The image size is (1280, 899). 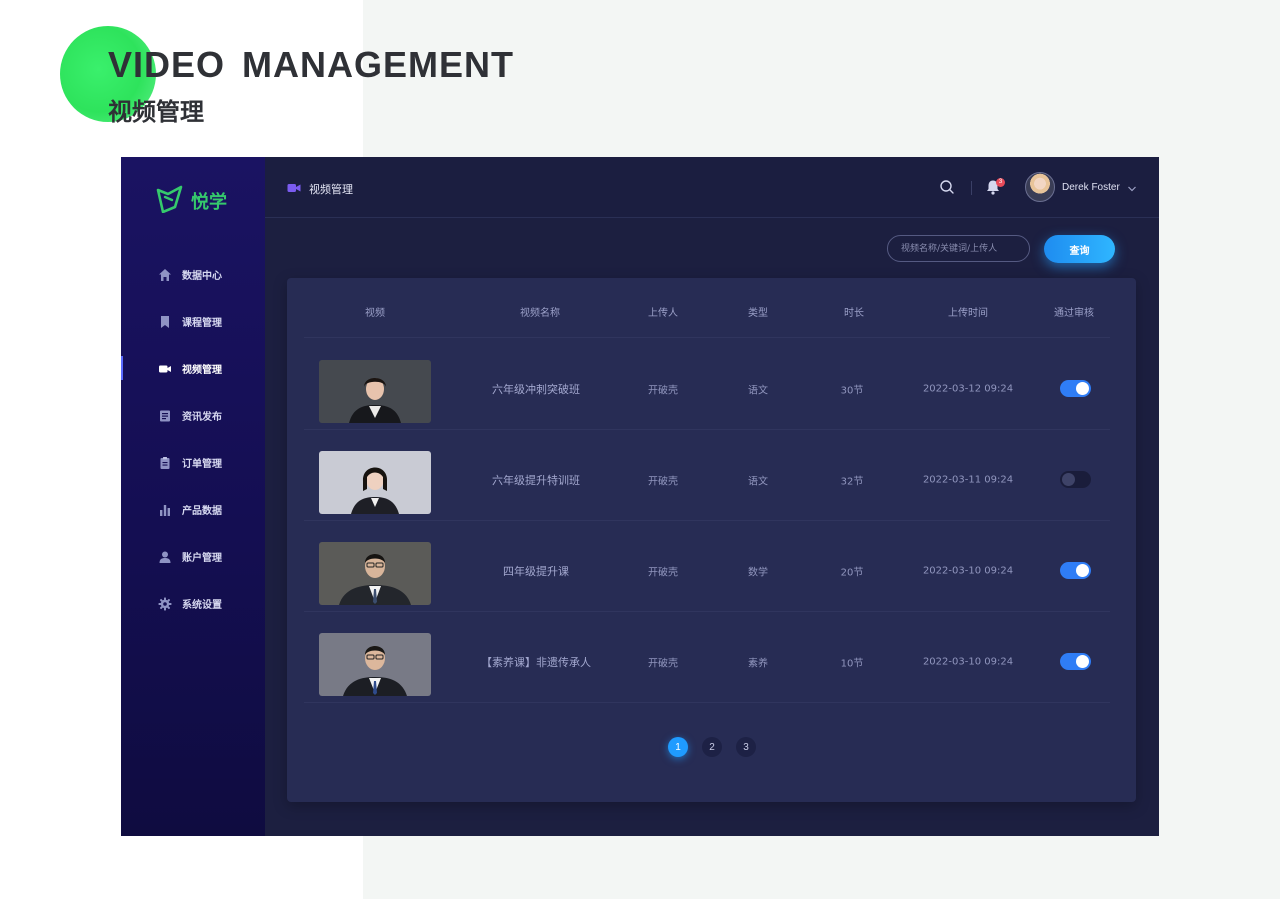 I want to click on page-1-button: 1, so click(x=678, y=747).